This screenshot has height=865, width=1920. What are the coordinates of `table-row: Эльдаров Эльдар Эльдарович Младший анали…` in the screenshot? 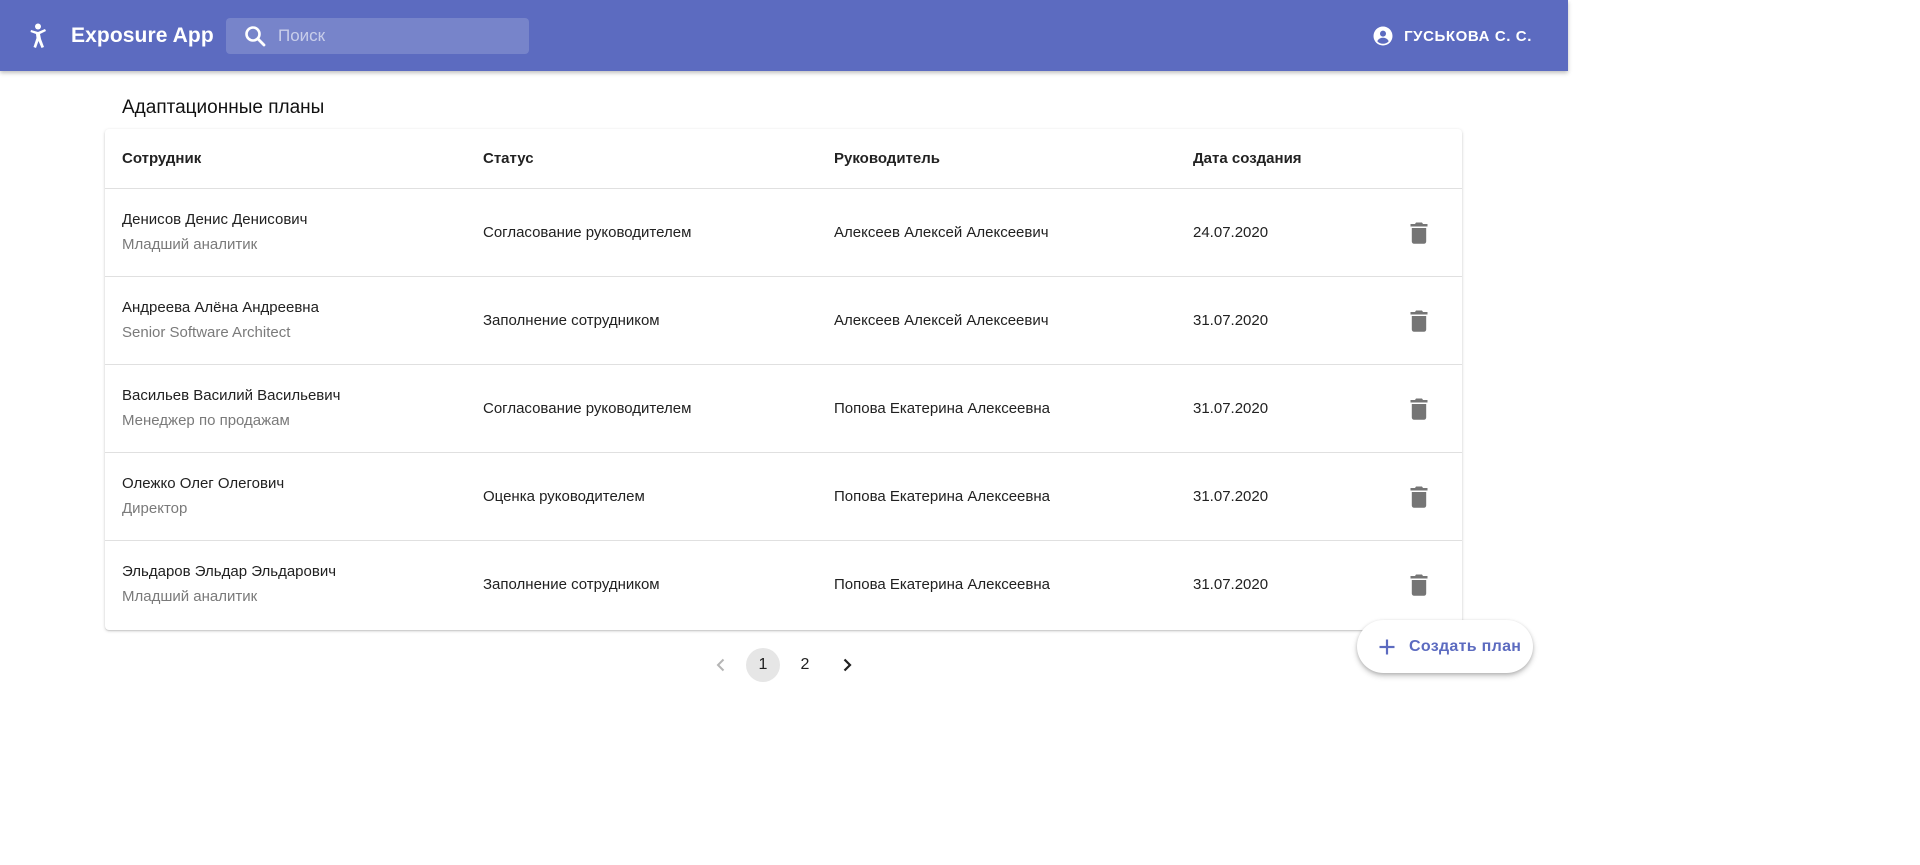 It's located at (783, 585).